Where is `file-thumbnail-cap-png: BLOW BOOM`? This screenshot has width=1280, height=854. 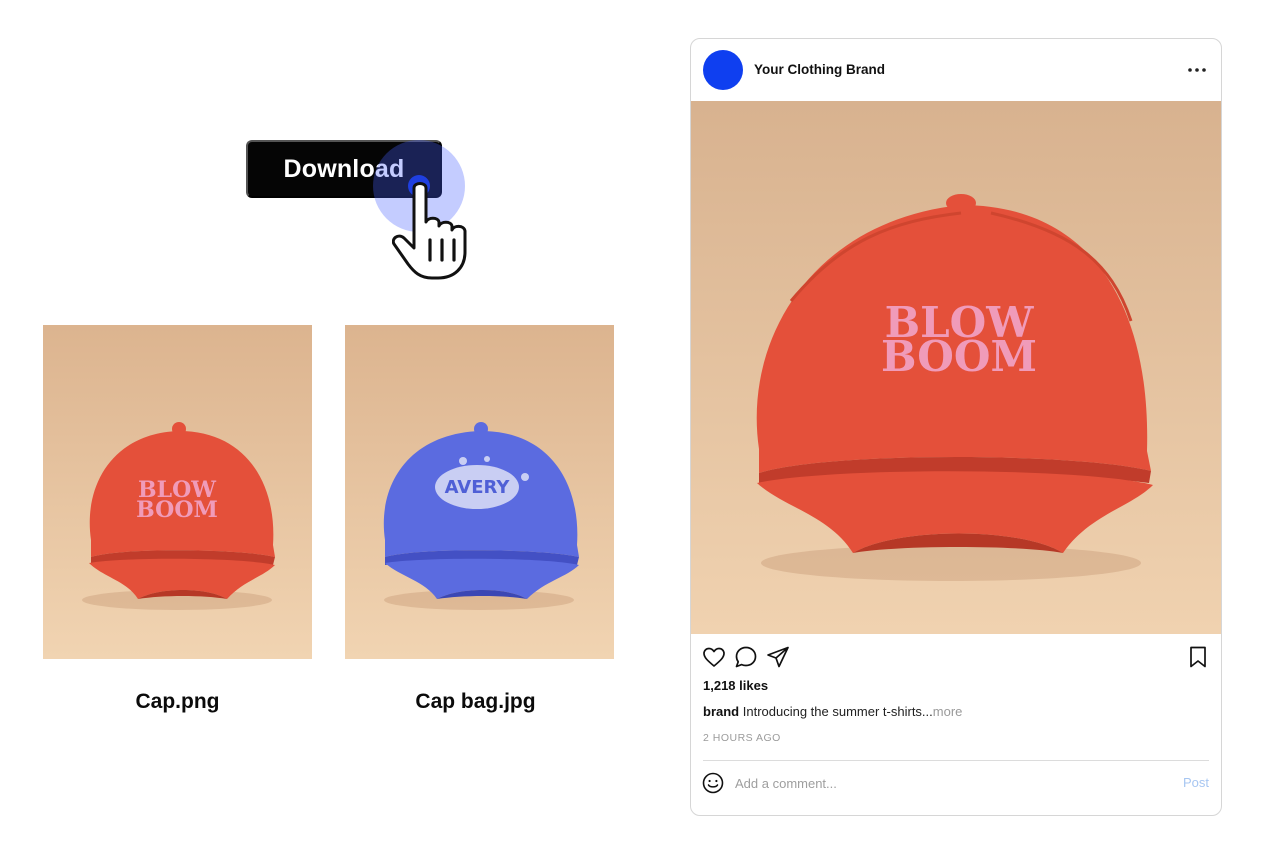 file-thumbnail-cap-png: BLOW BOOM is located at coordinates (177, 492).